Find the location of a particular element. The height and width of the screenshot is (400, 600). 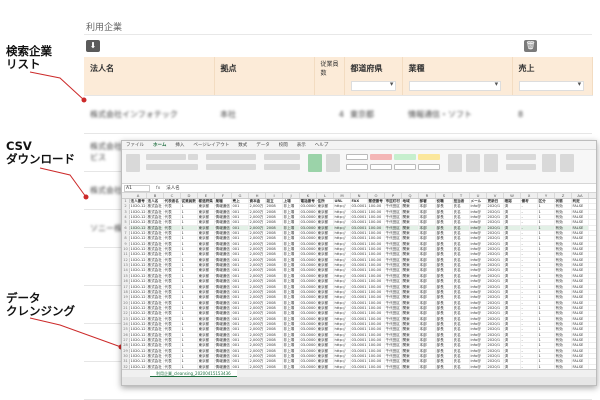

spreadsheet-cell: 確認 is located at coordinates (512, 201).